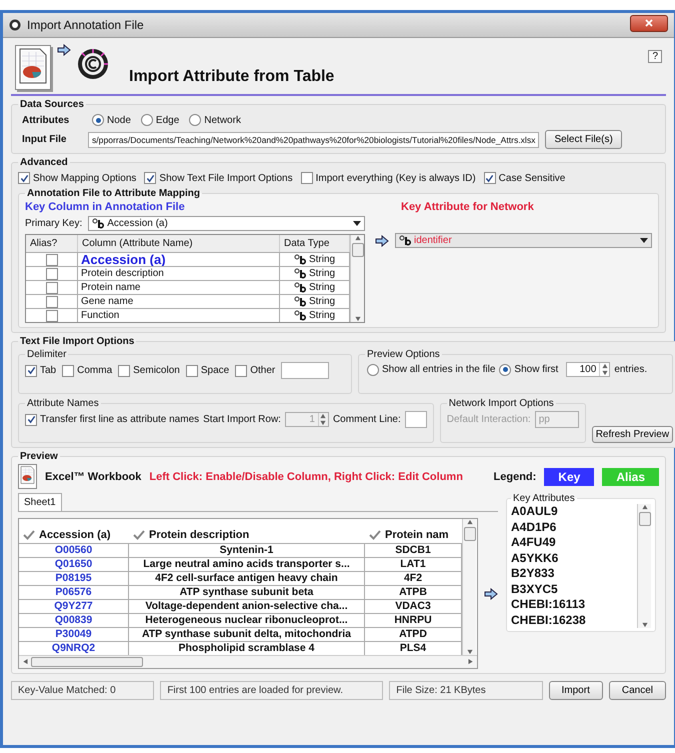 The height and width of the screenshot is (753, 675). Describe the element at coordinates (413, 531) in the screenshot. I see `column-header: Protein nam` at that location.